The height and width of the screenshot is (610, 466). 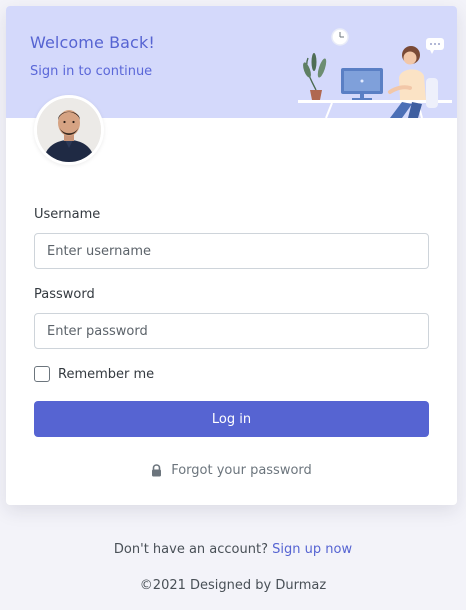 I want to click on remember-checkbox, so click(x=42, y=374).